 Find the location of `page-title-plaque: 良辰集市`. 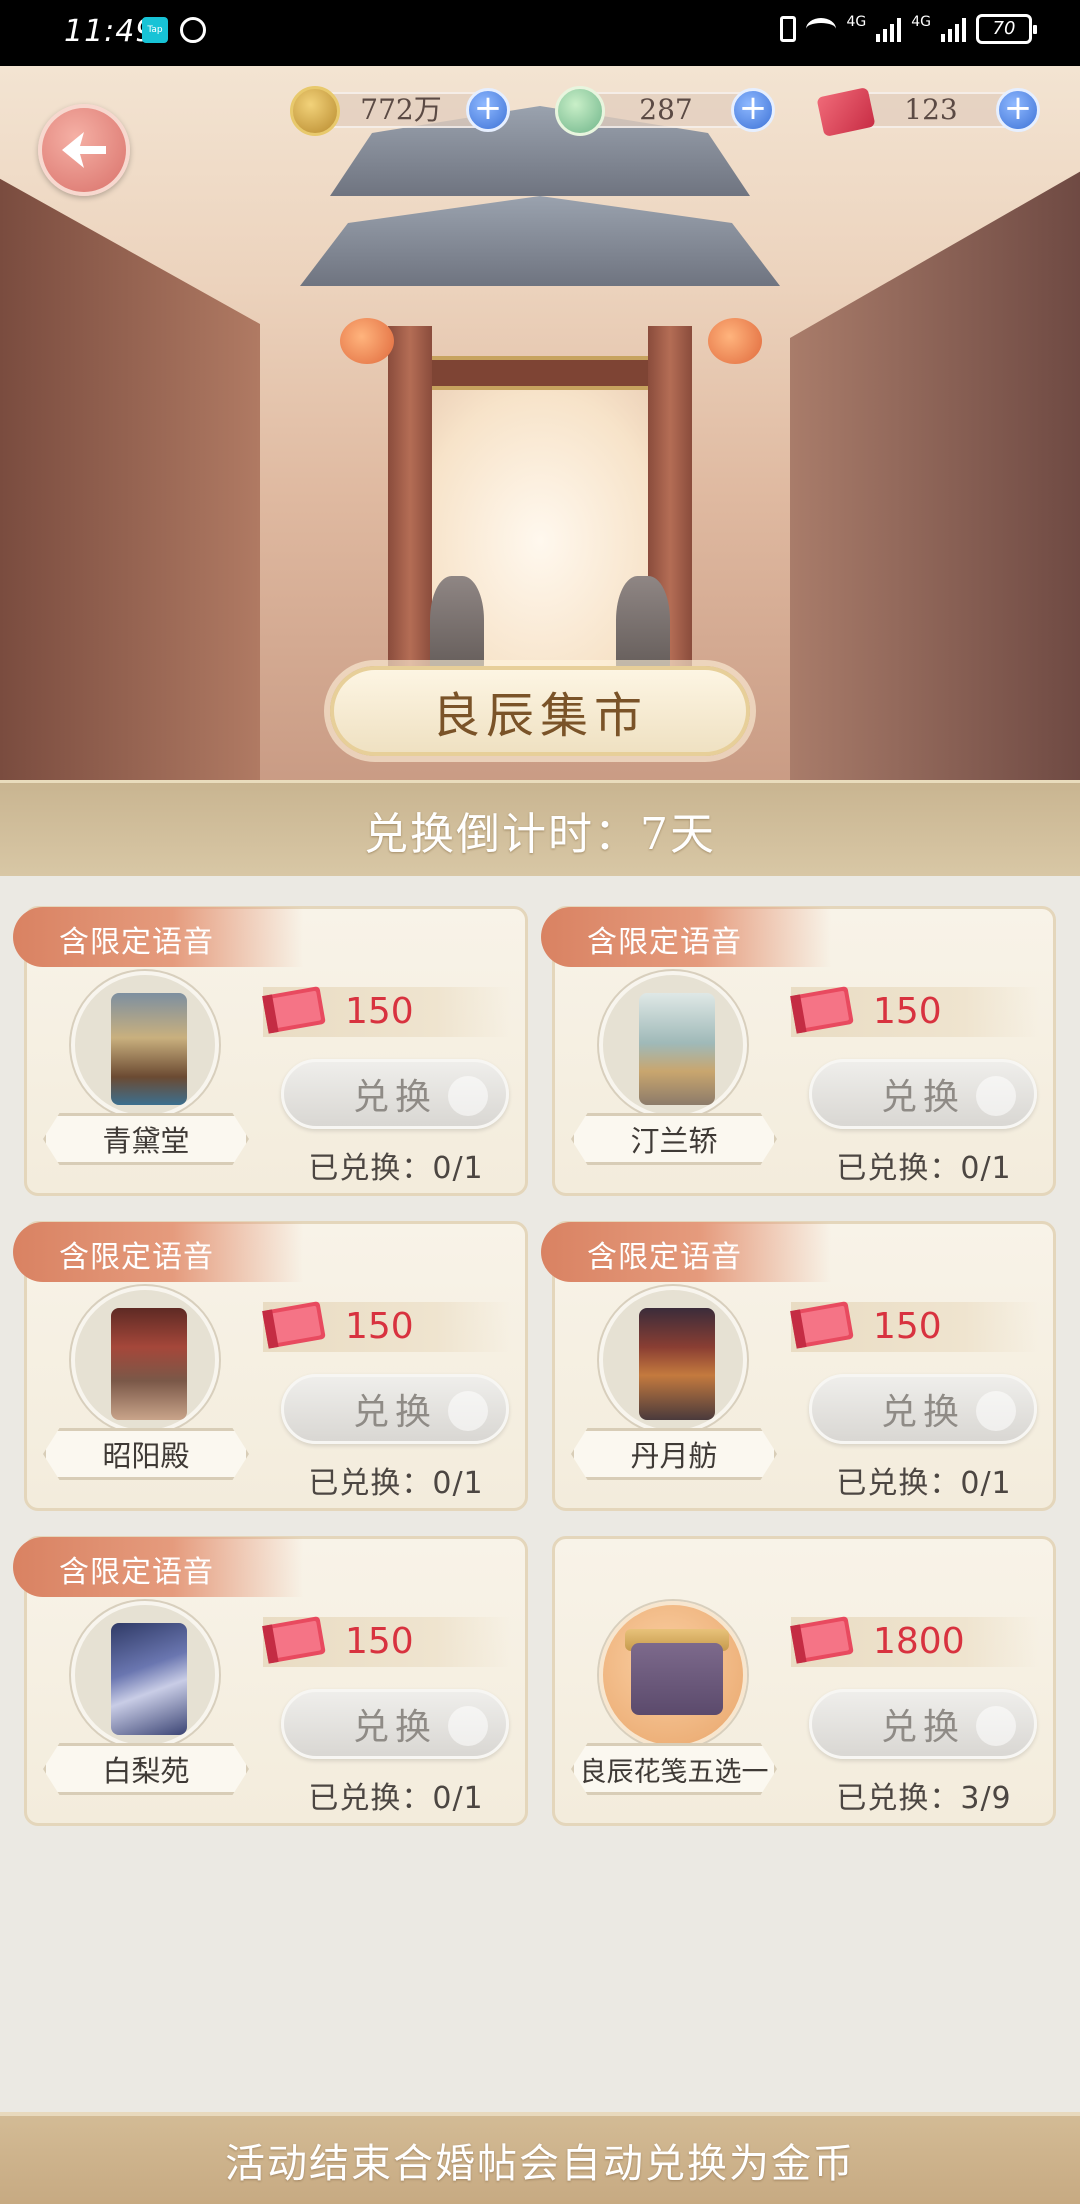

page-title-plaque: 良辰集市 is located at coordinates (540, 711).